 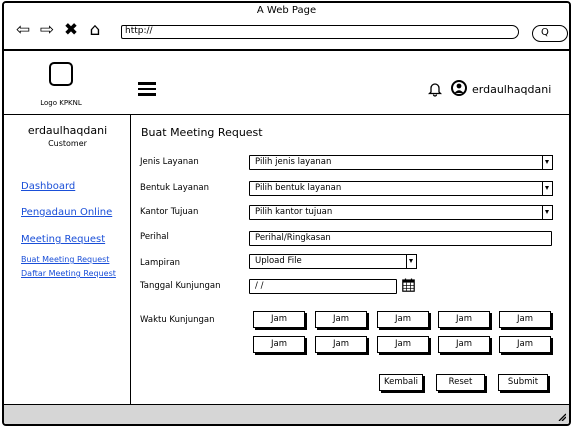 What do you see at coordinates (66, 212) in the screenshot?
I see `sidebar-item-pengaduan-online: Pengadaun Online` at bounding box center [66, 212].